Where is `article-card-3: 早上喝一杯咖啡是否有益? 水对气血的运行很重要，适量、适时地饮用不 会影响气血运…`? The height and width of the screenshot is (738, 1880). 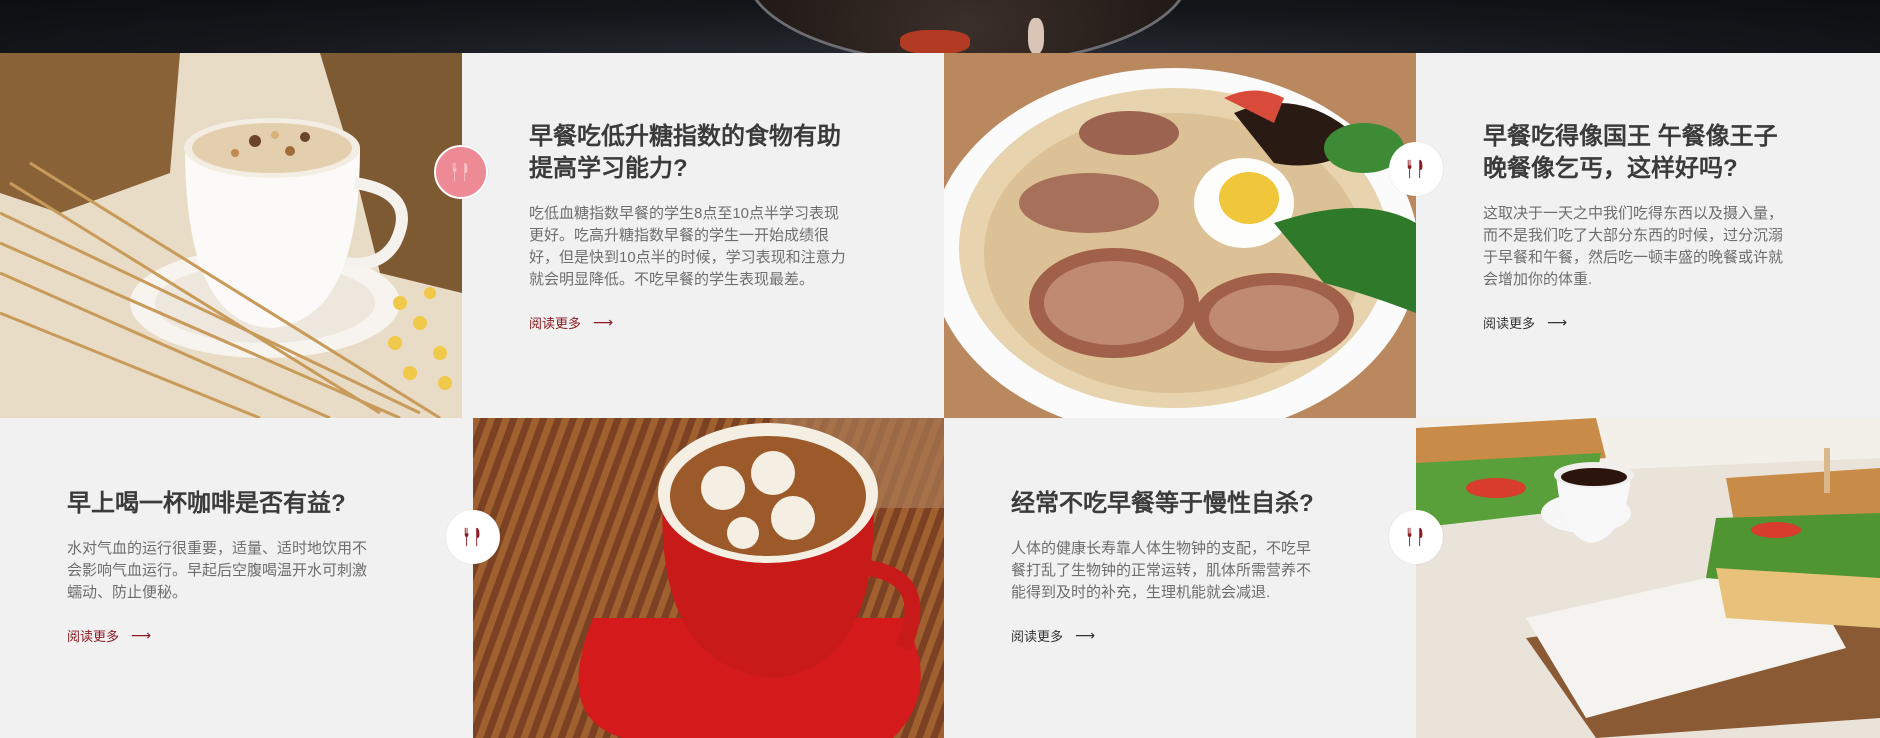 article-card-3: 早上喝一杯咖啡是否有益? 水对气血的运行很重要，适量、适时地饮用不 会影响气血运… is located at coordinates (236, 578).